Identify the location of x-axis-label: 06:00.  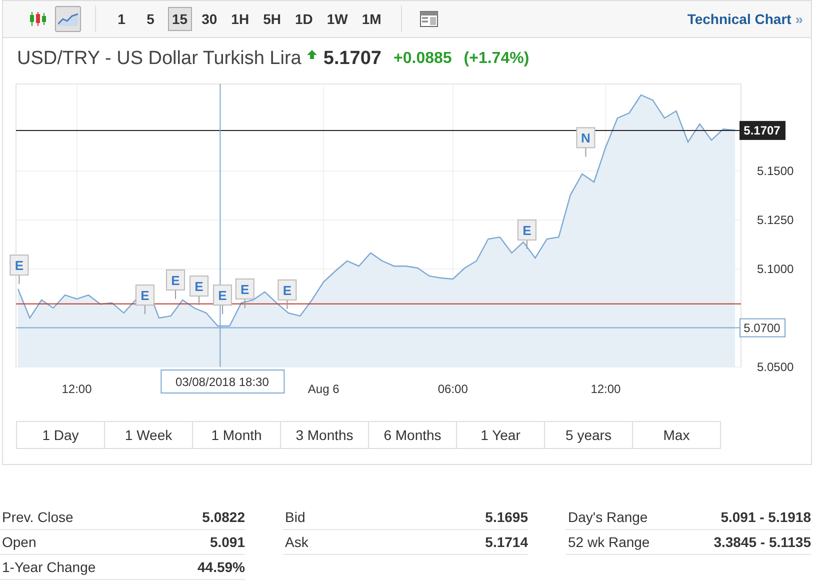
(453, 389).